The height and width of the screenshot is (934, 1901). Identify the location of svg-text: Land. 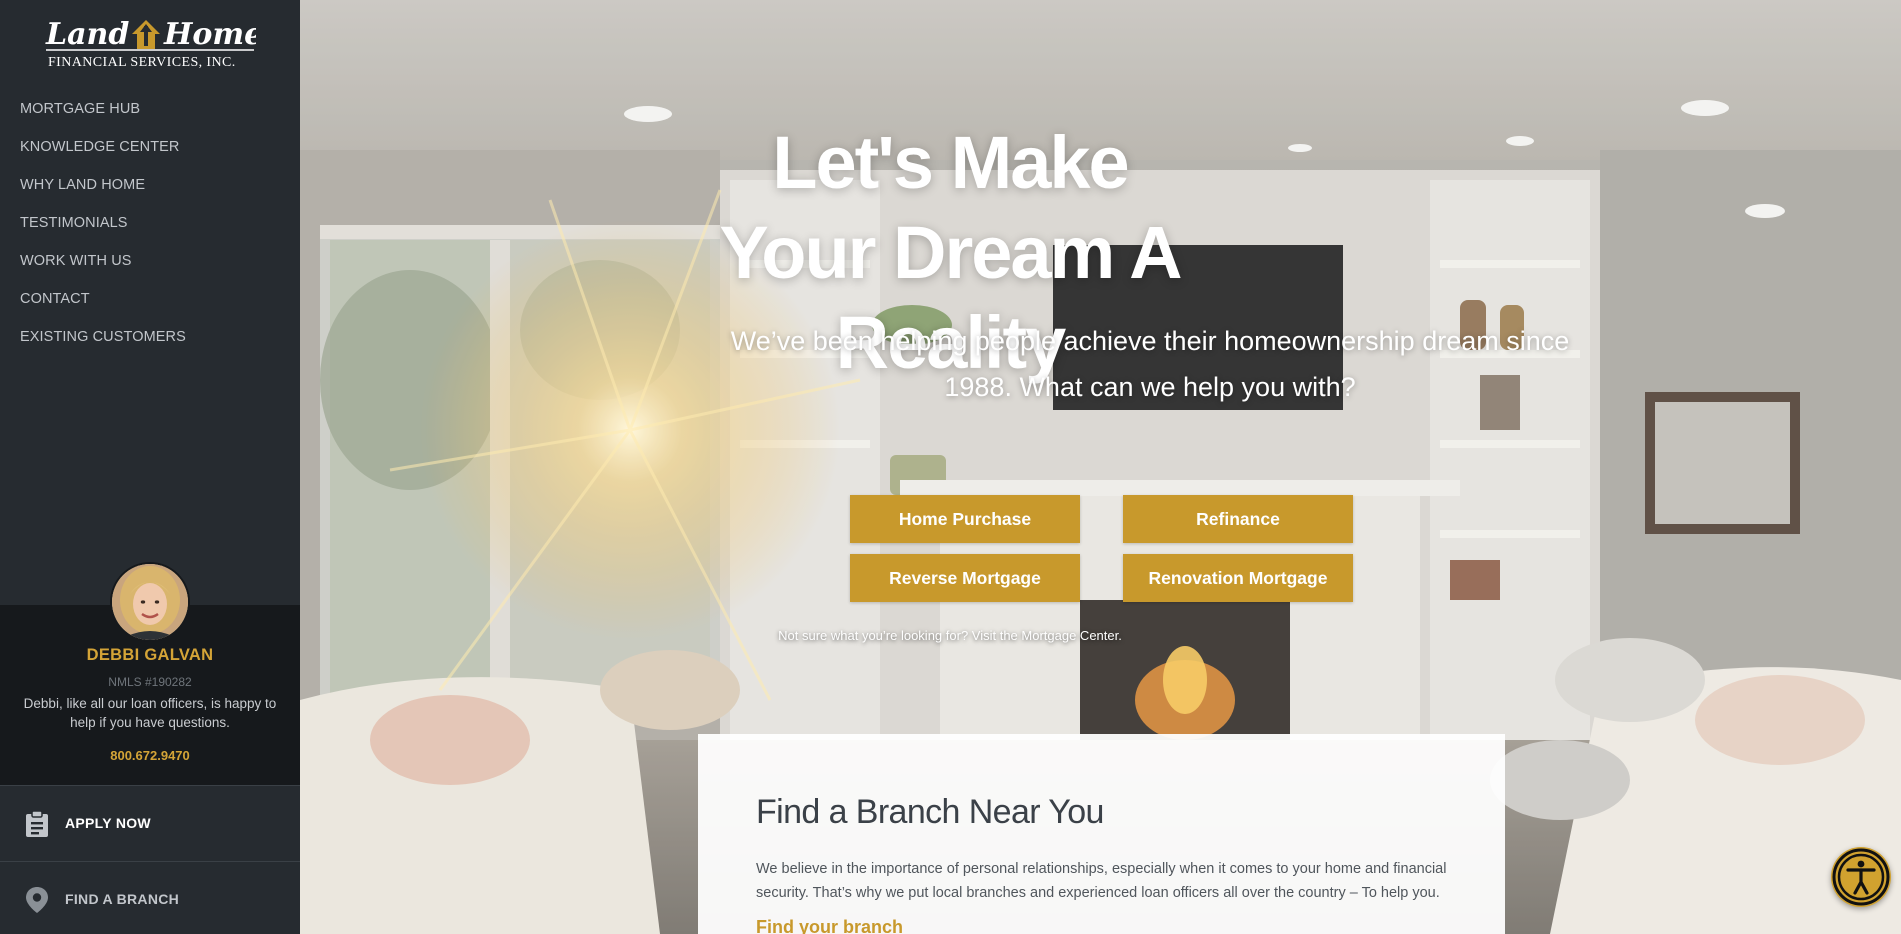
(87, 34).